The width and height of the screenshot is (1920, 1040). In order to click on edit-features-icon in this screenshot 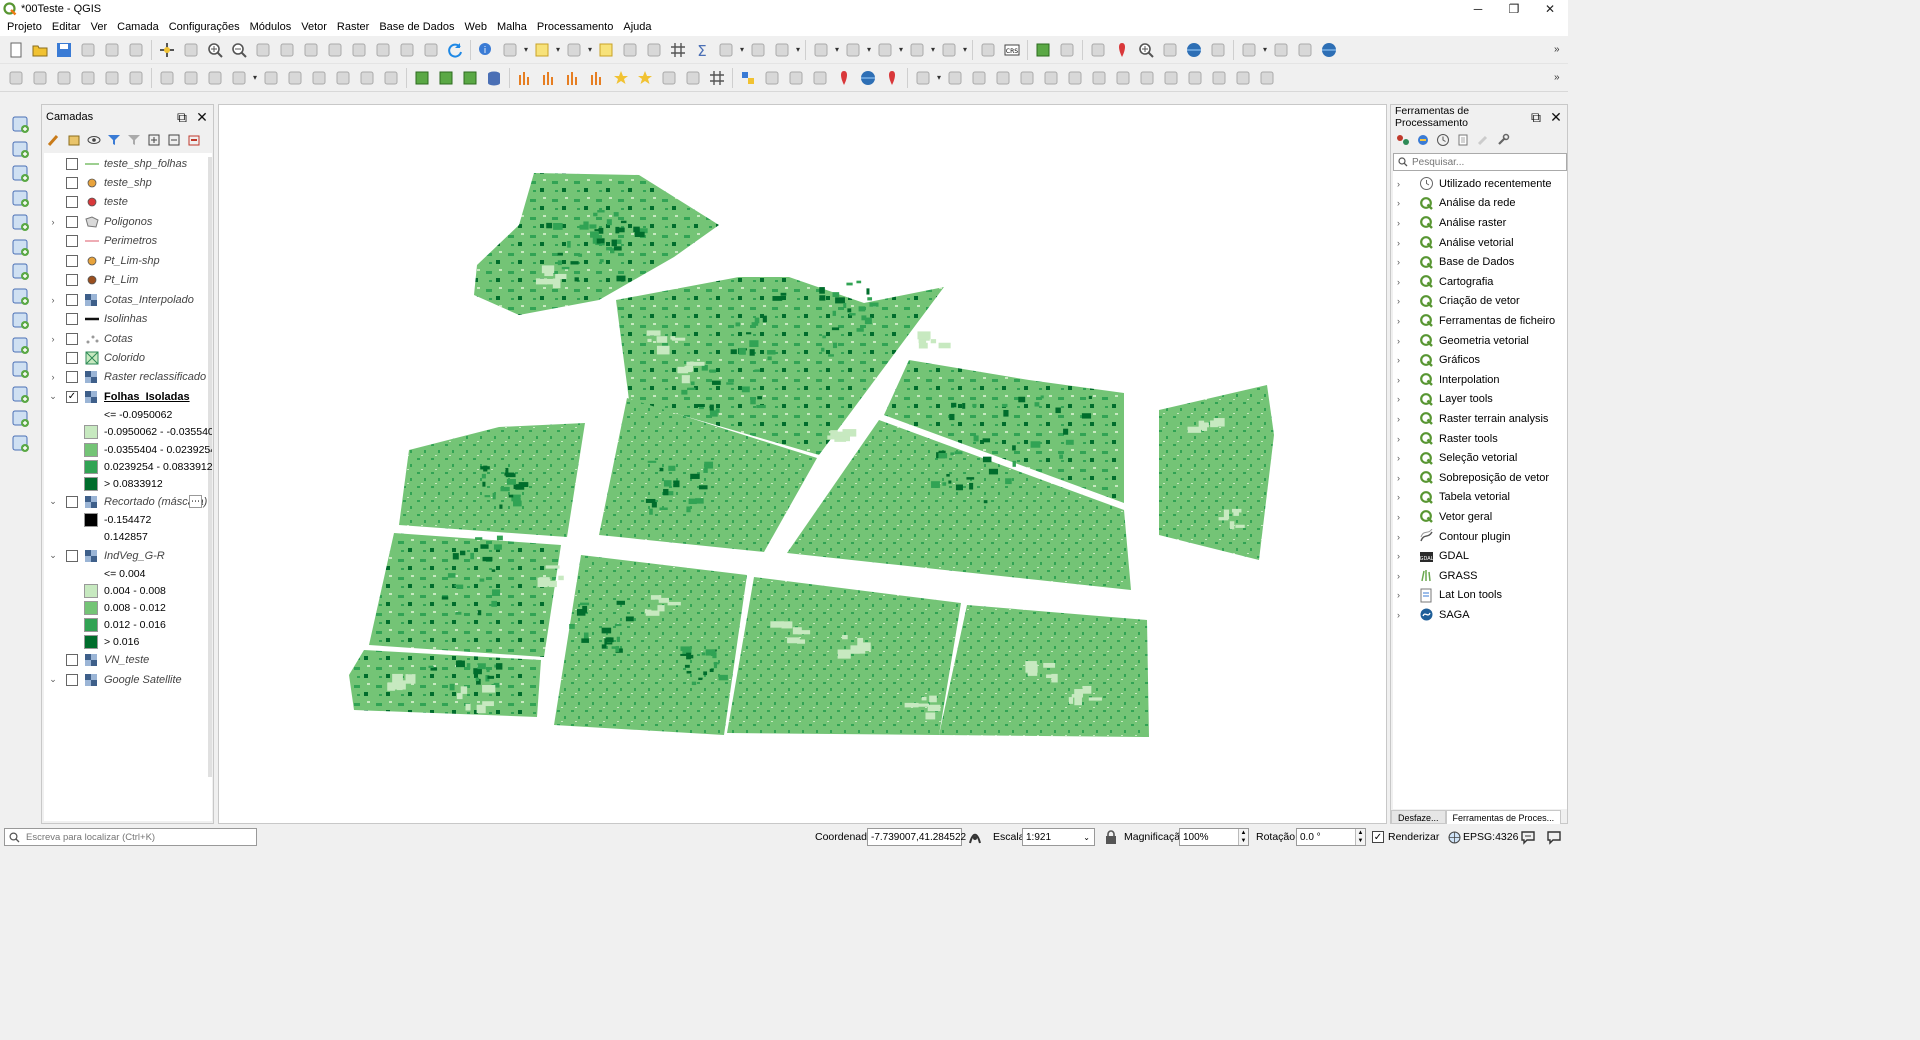, I will do `click(1483, 140)`.